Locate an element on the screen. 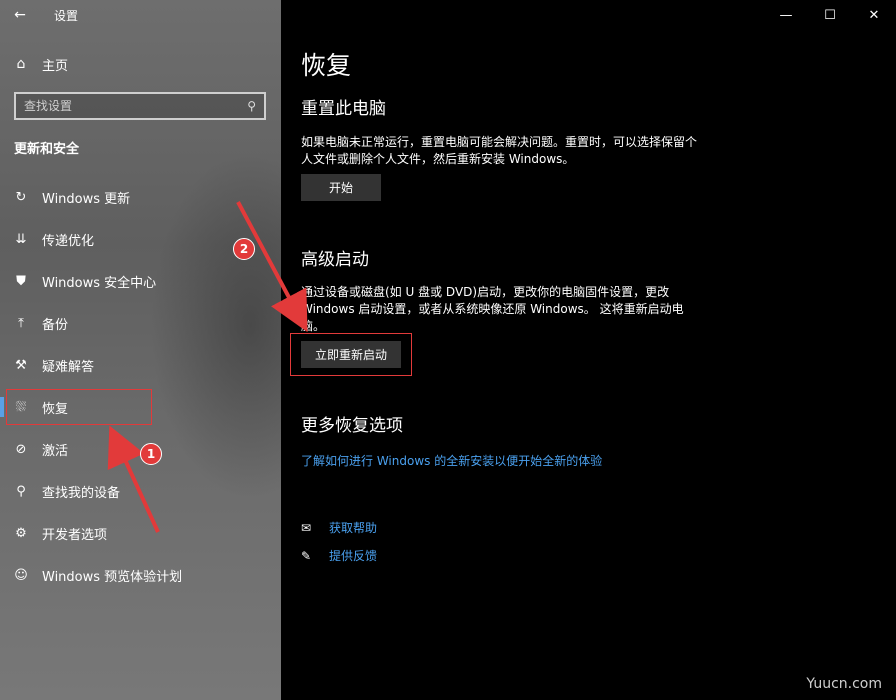 This screenshot has height=700, width=896. sidebar-item-insider: ☺ Windows 预览体验计划 is located at coordinates (140, 575).